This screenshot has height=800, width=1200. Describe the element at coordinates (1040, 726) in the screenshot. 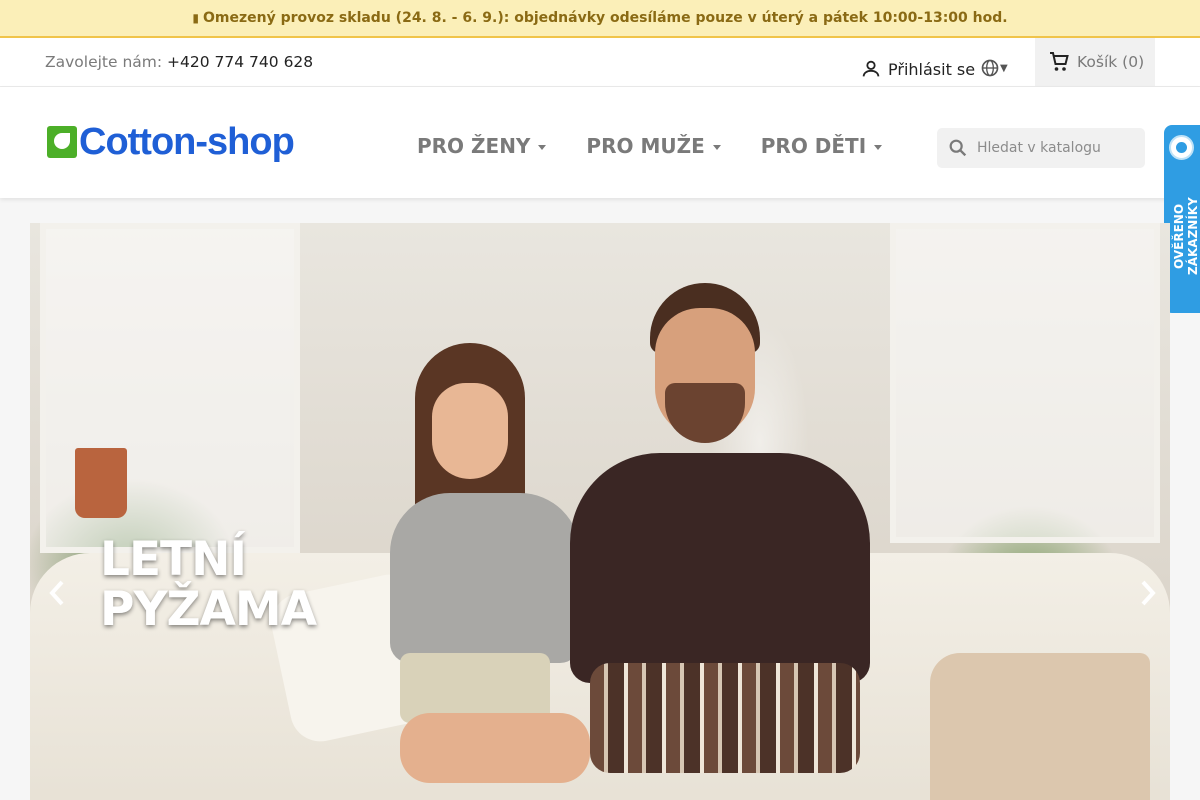

I see `blanket` at that location.